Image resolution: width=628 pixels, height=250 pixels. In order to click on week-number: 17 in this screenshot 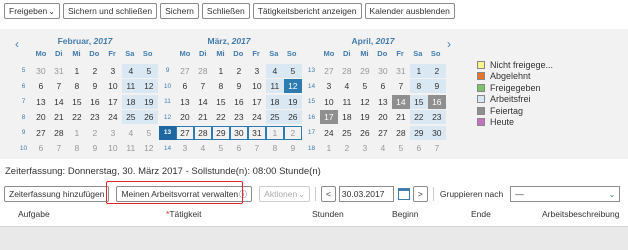, I will do `click(311, 132)`.